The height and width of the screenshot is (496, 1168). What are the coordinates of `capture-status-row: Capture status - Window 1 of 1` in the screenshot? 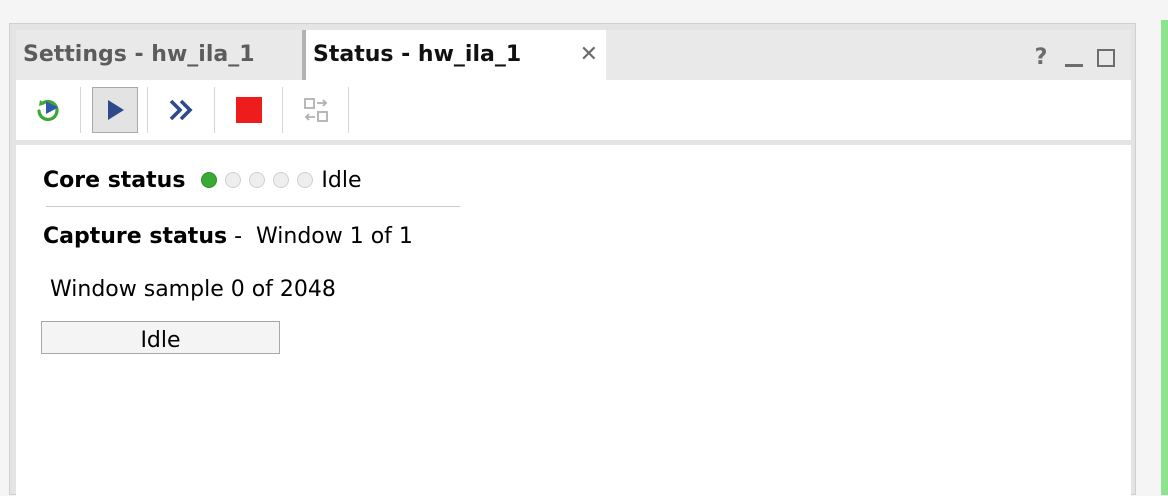 It's located at (228, 237).